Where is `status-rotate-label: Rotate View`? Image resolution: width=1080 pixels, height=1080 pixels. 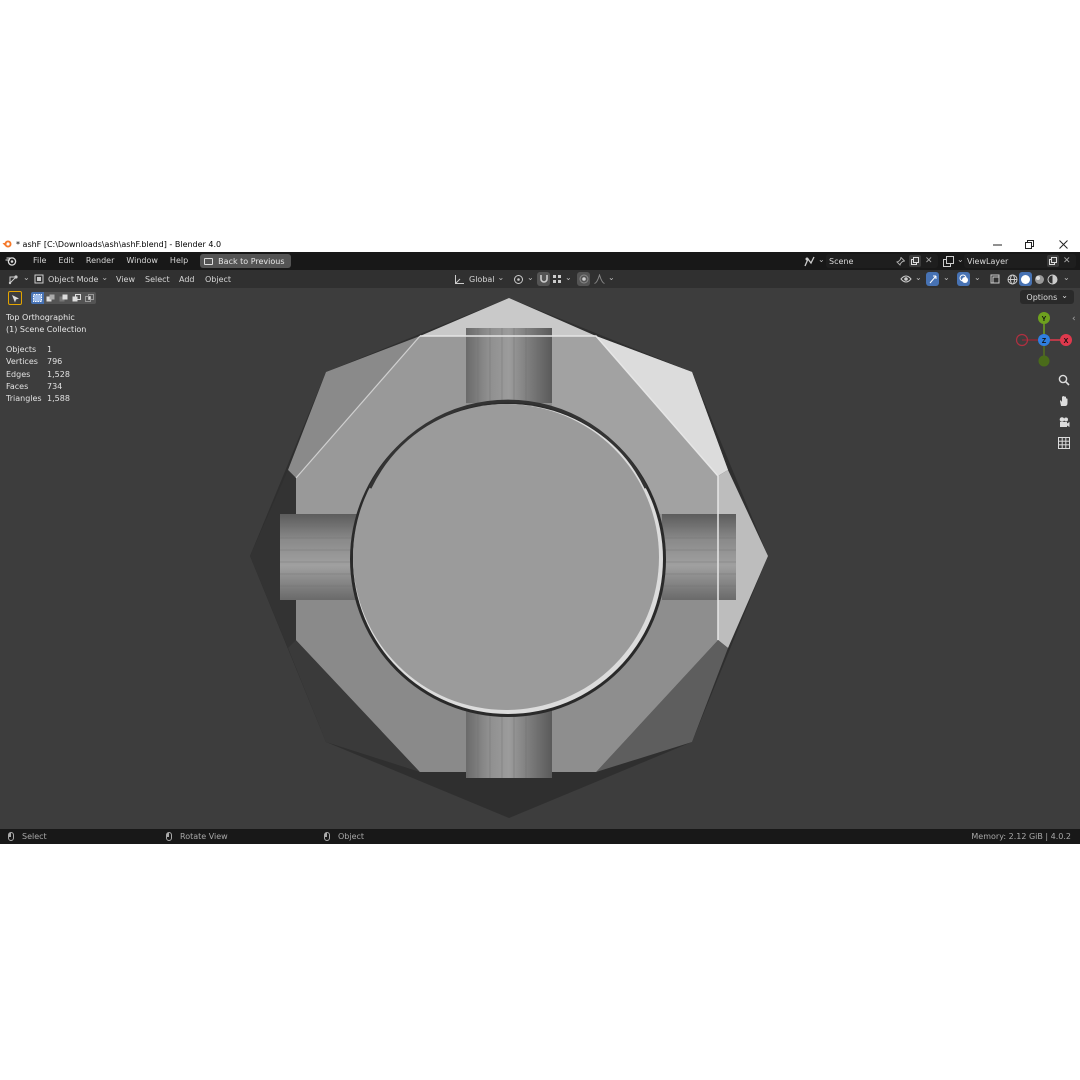 status-rotate-label: Rotate View is located at coordinates (204, 836).